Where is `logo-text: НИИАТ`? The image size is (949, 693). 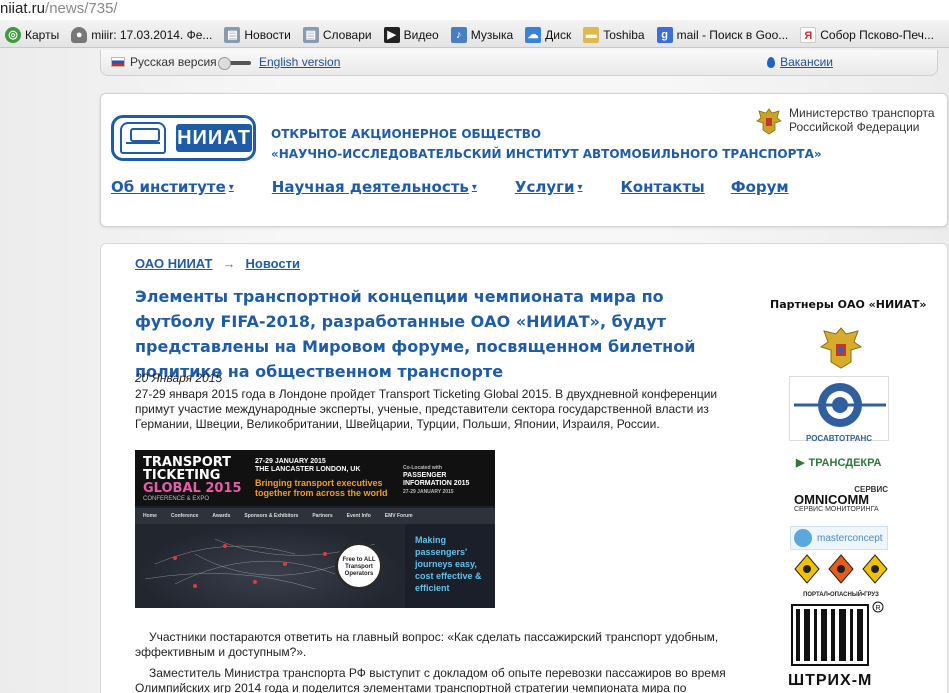
logo-text: НИИАТ is located at coordinates (214, 138).